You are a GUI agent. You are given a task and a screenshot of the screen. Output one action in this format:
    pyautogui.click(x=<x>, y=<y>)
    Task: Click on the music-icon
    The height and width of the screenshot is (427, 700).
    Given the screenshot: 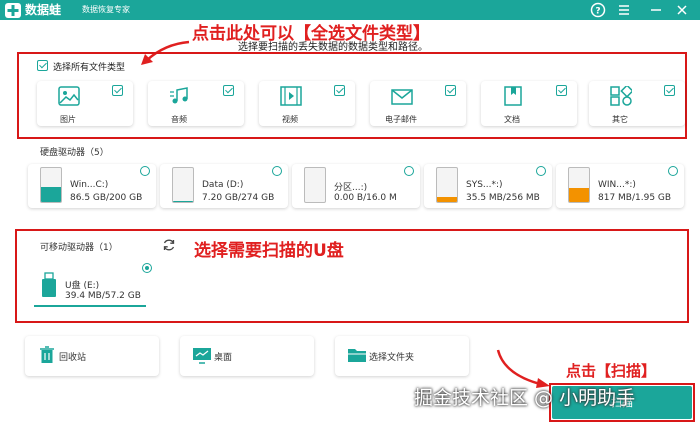 What is the action you would take?
    pyautogui.click(x=179, y=95)
    